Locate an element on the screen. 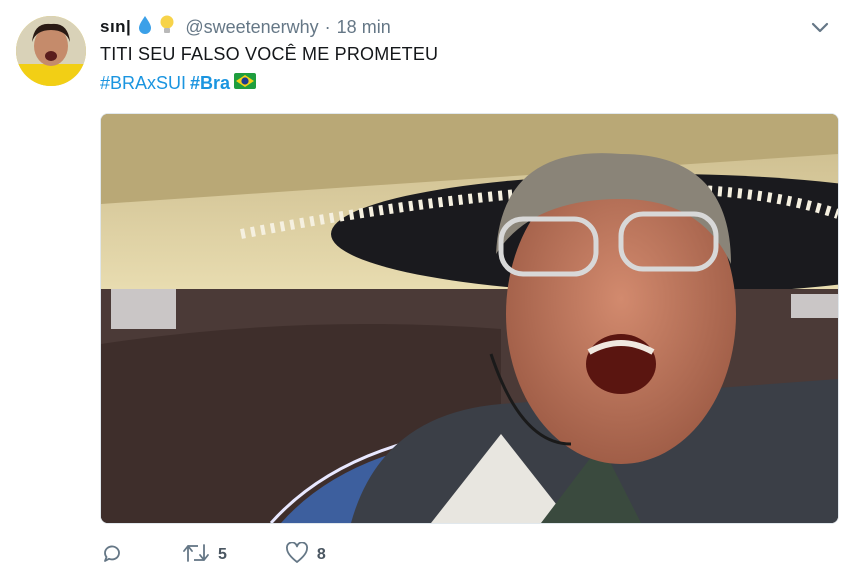 The height and width of the screenshot is (584, 850). hashtag-link: #Bra is located at coordinates (210, 83).